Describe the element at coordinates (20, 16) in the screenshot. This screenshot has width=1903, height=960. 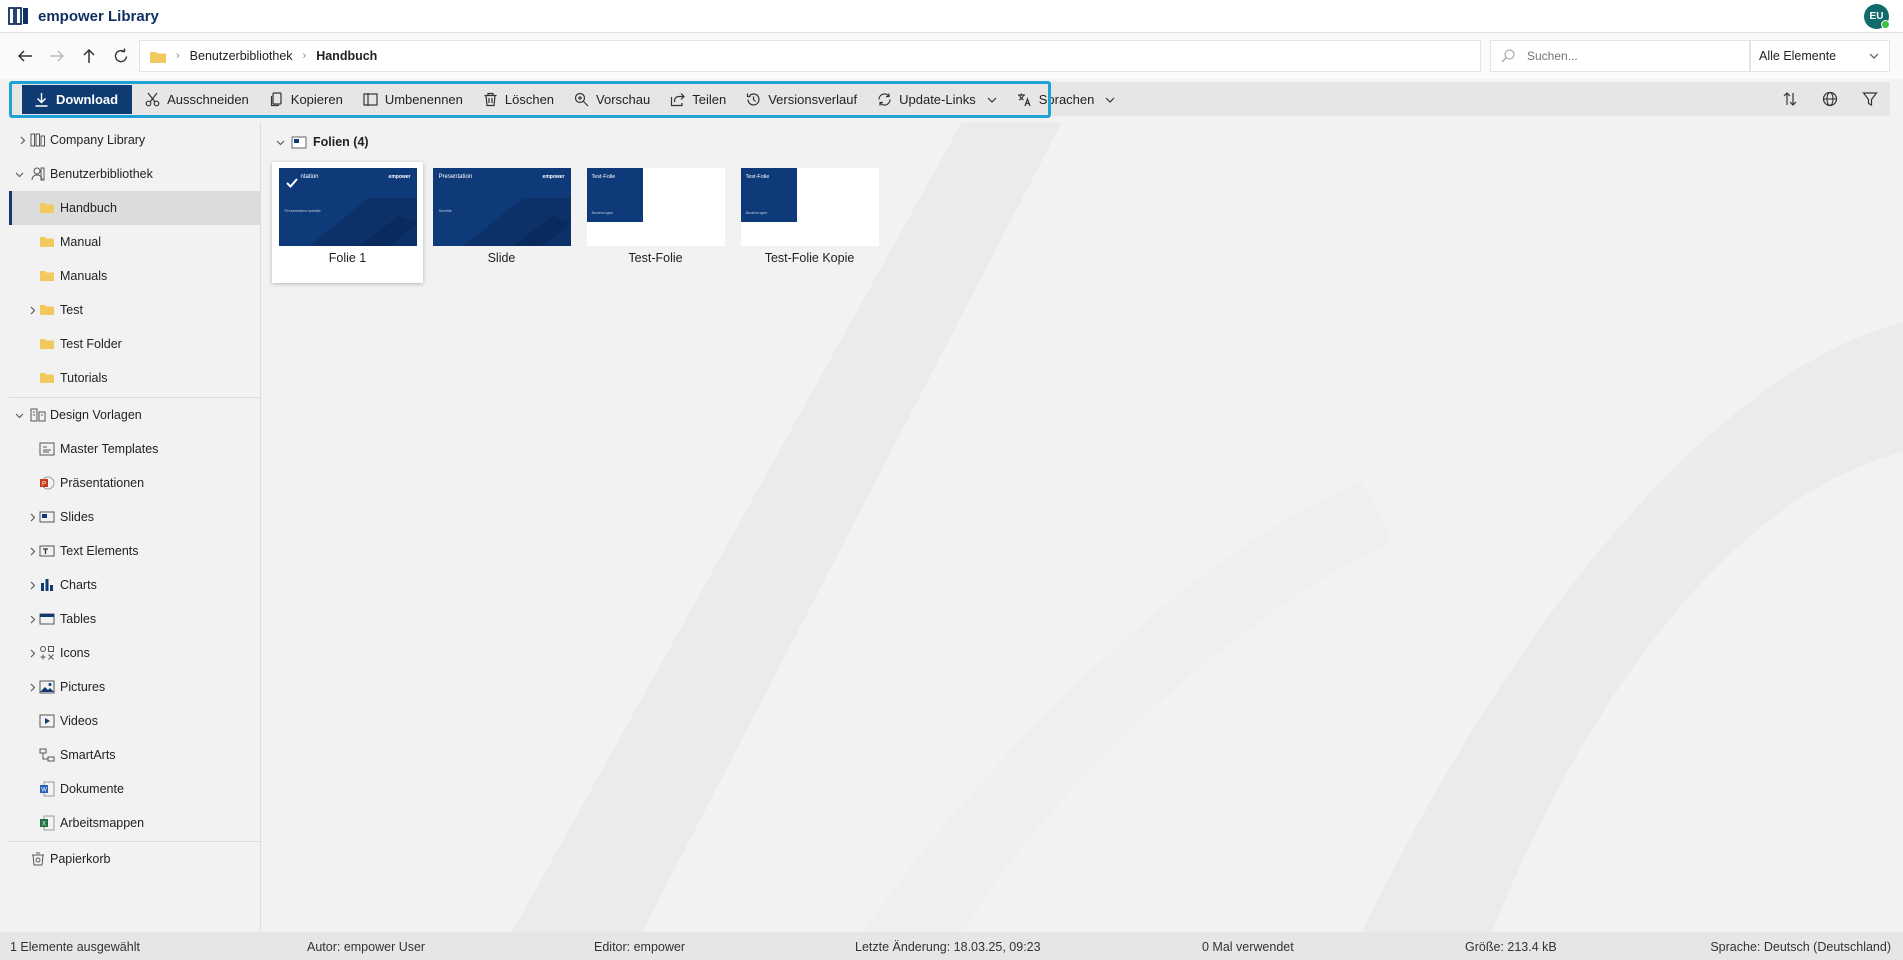
I see `library-logo-icon` at that location.